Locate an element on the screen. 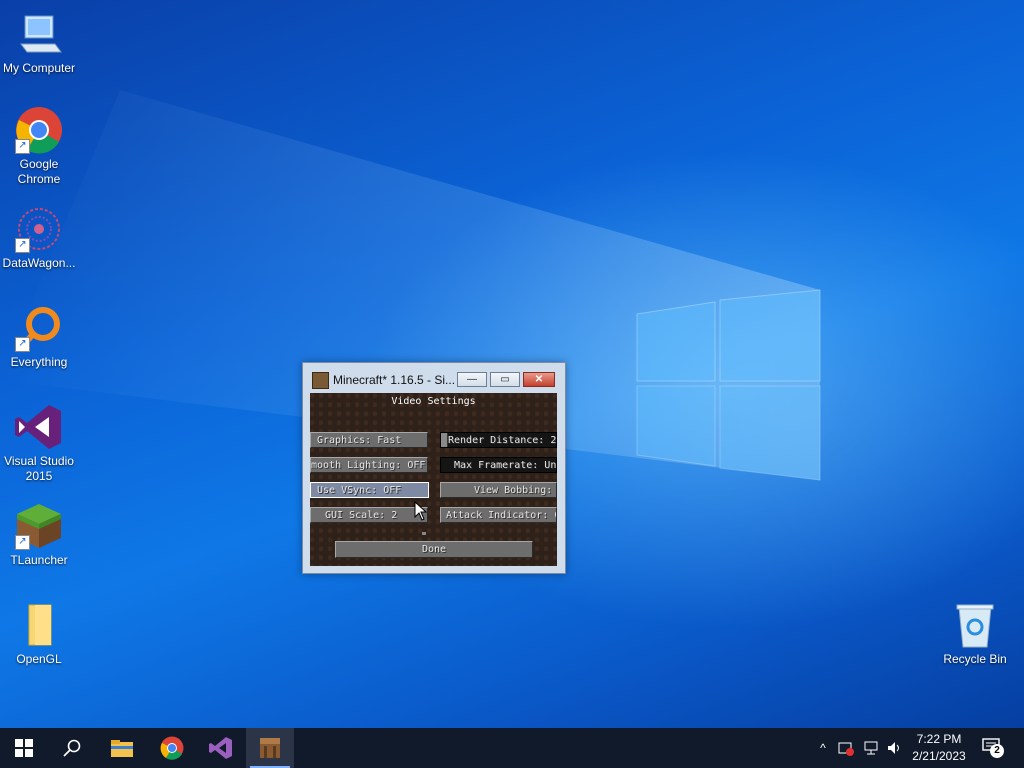 The width and height of the screenshot is (1024, 768). computer-icon is located at coordinates (39, 34).